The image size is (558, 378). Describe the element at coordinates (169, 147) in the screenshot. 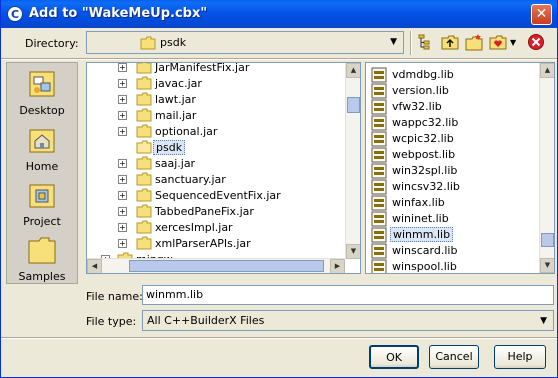

I see `tree-item-label: psdk` at that location.